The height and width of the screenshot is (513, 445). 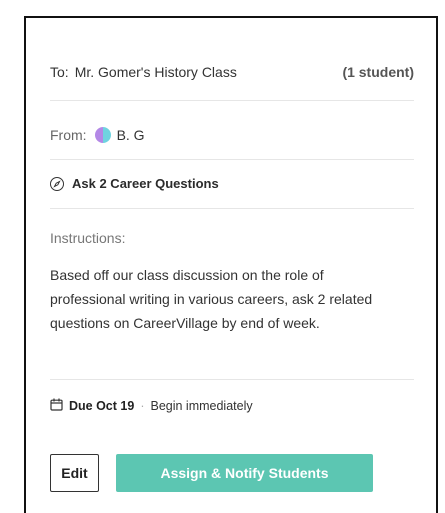 What do you see at coordinates (145, 183) in the screenshot?
I see `assignment-title: Ask 2 Career Questions` at bounding box center [145, 183].